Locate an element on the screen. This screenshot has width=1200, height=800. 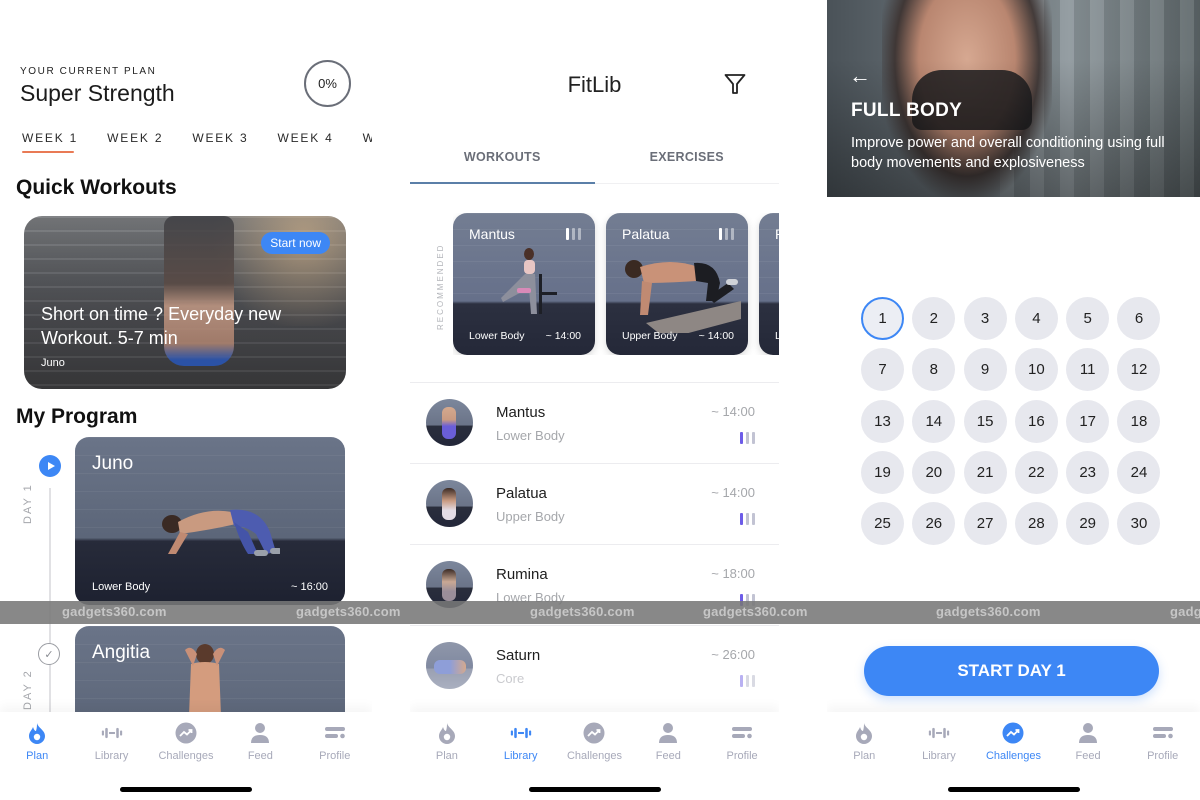
list-item: Mantus Lower Body ~ 14:00 is located at coordinates (594, 422).